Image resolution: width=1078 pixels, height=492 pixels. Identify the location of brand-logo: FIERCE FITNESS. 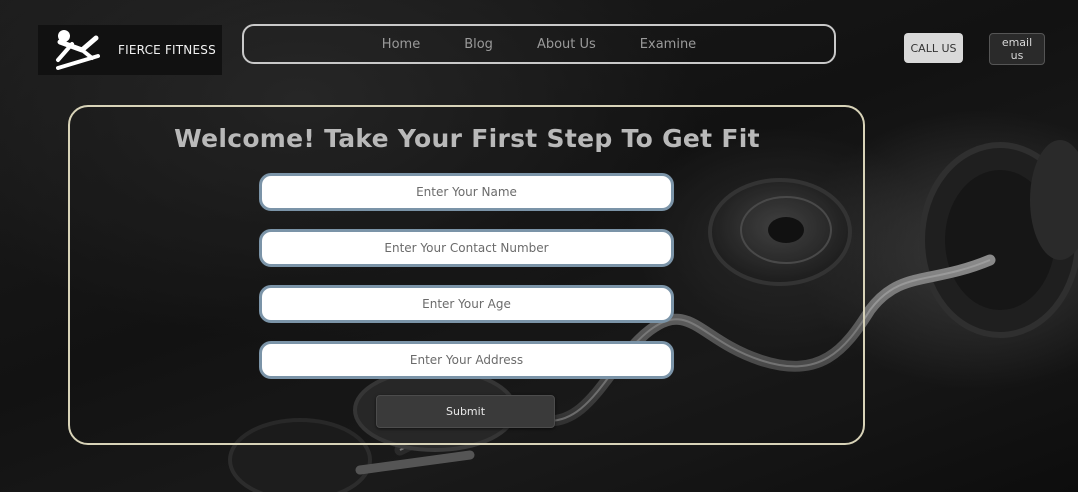
(130, 50).